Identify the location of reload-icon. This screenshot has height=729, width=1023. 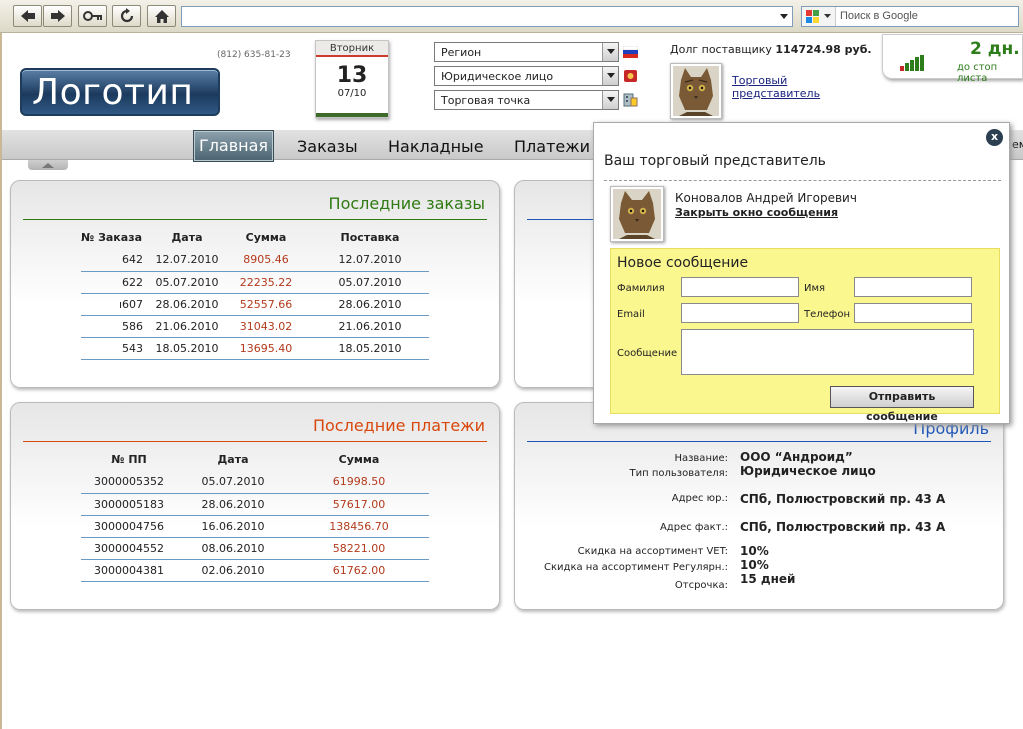
(126, 15).